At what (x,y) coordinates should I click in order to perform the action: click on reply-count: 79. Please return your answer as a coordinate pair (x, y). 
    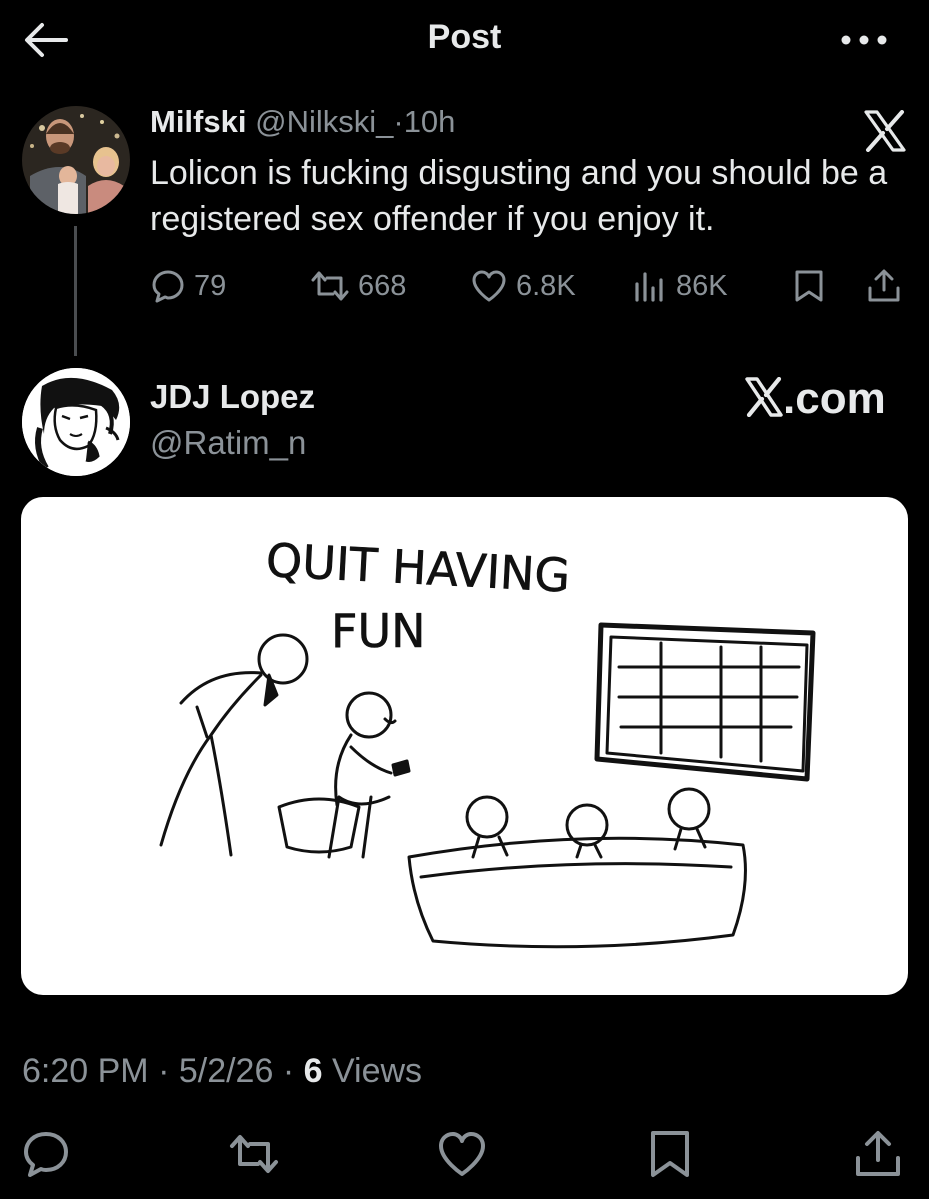
    Looking at the image, I should click on (210, 285).